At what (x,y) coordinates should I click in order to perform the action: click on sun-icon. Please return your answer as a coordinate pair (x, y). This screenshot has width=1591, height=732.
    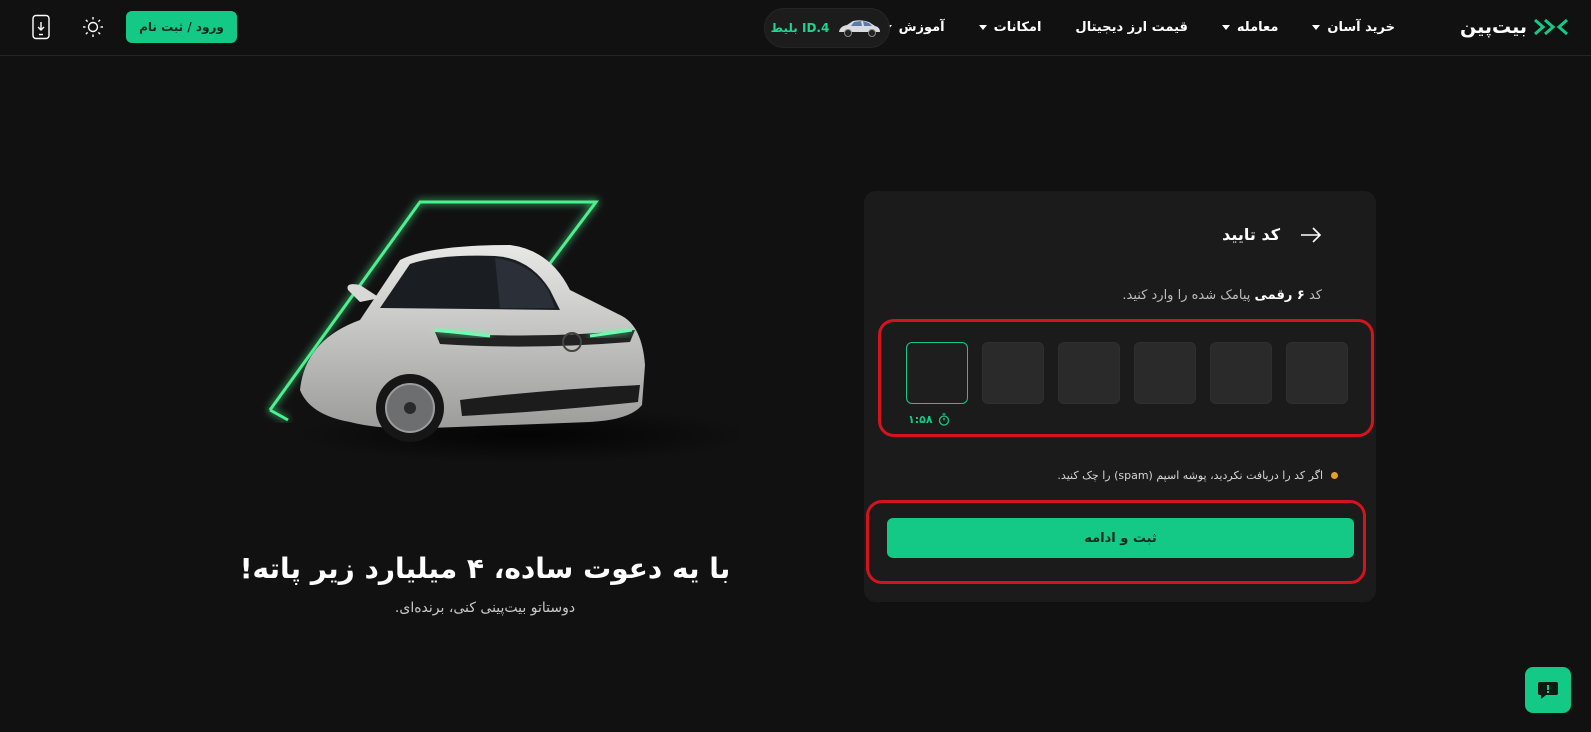
    Looking at the image, I should click on (93, 27).